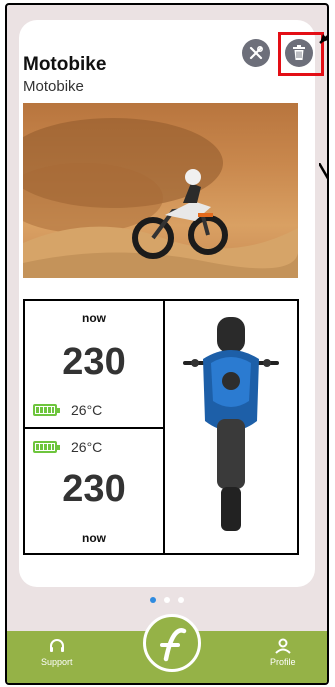 The image size is (335, 687). What do you see at coordinates (323, 39) in the screenshot?
I see `annotation-arrow-top` at bounding box center [323, 39].